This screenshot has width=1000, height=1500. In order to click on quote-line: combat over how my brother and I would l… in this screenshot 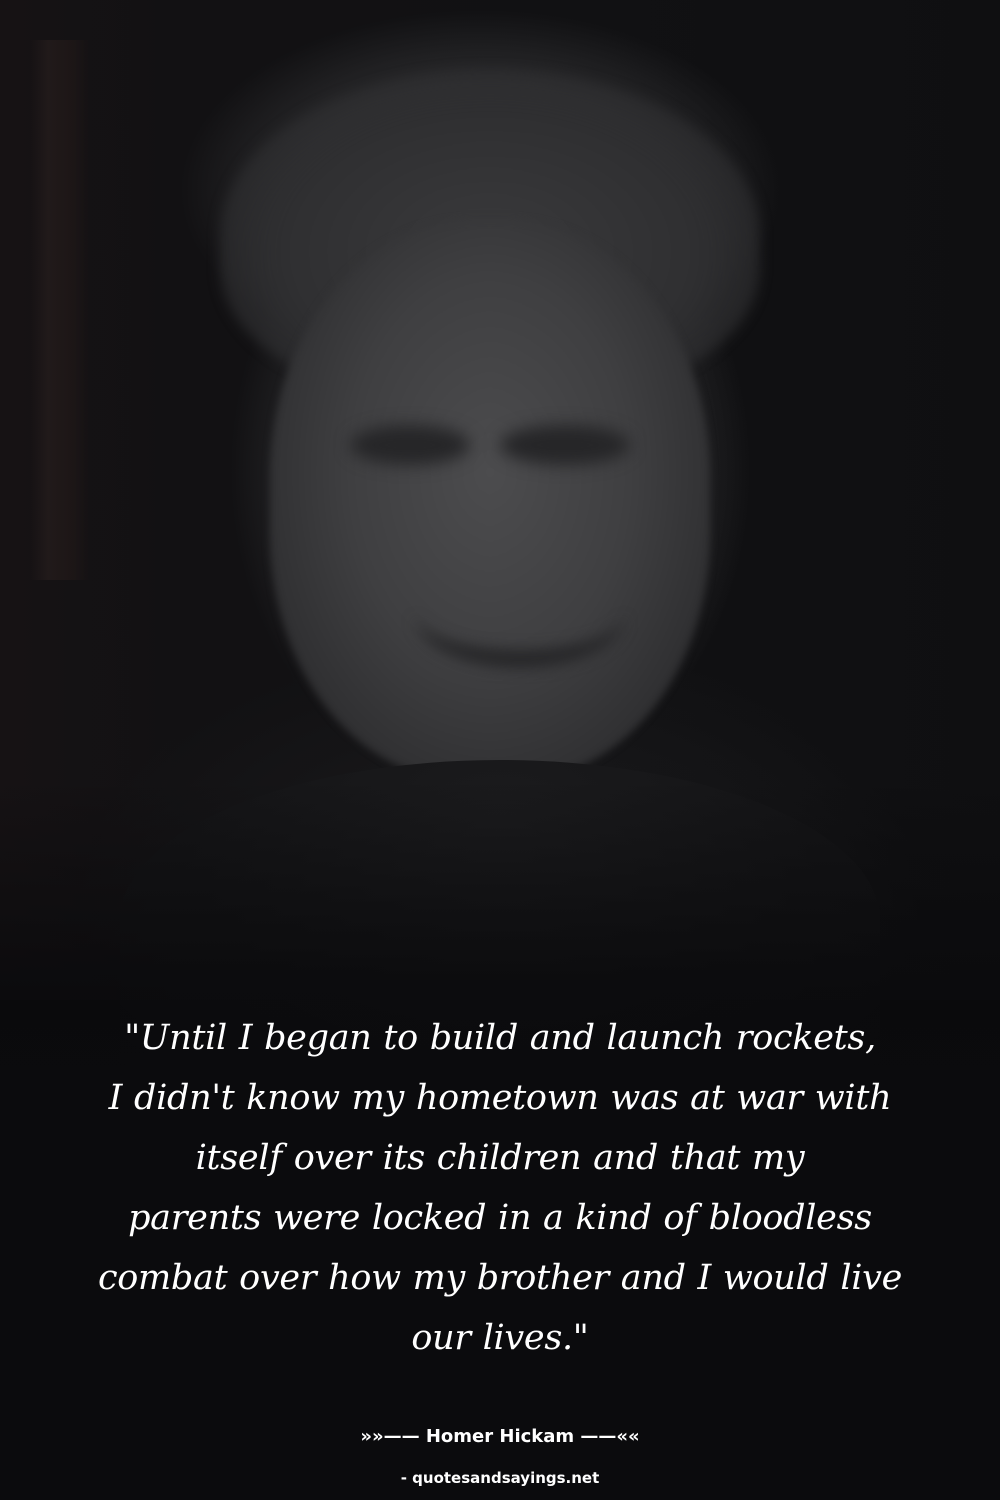, I will do `click(500, 1278)`.